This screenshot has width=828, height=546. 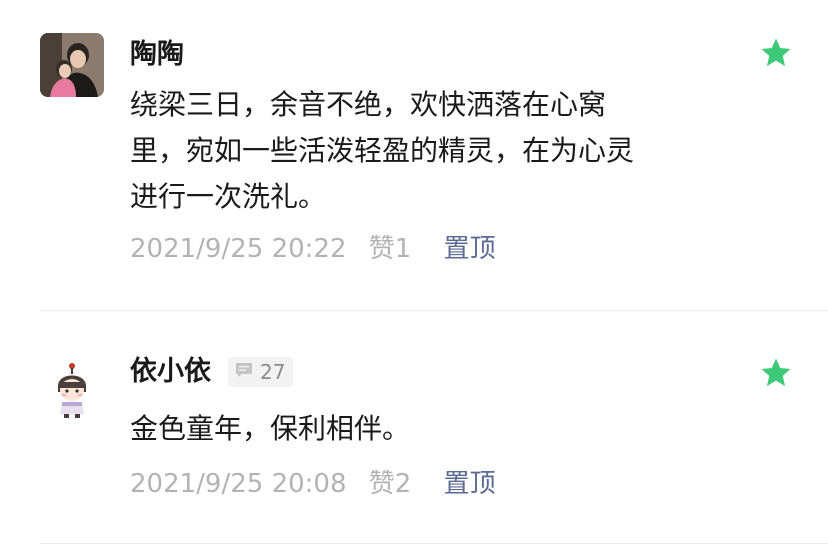 I want to click on username: 陶陶, so click(x=157, y=55).